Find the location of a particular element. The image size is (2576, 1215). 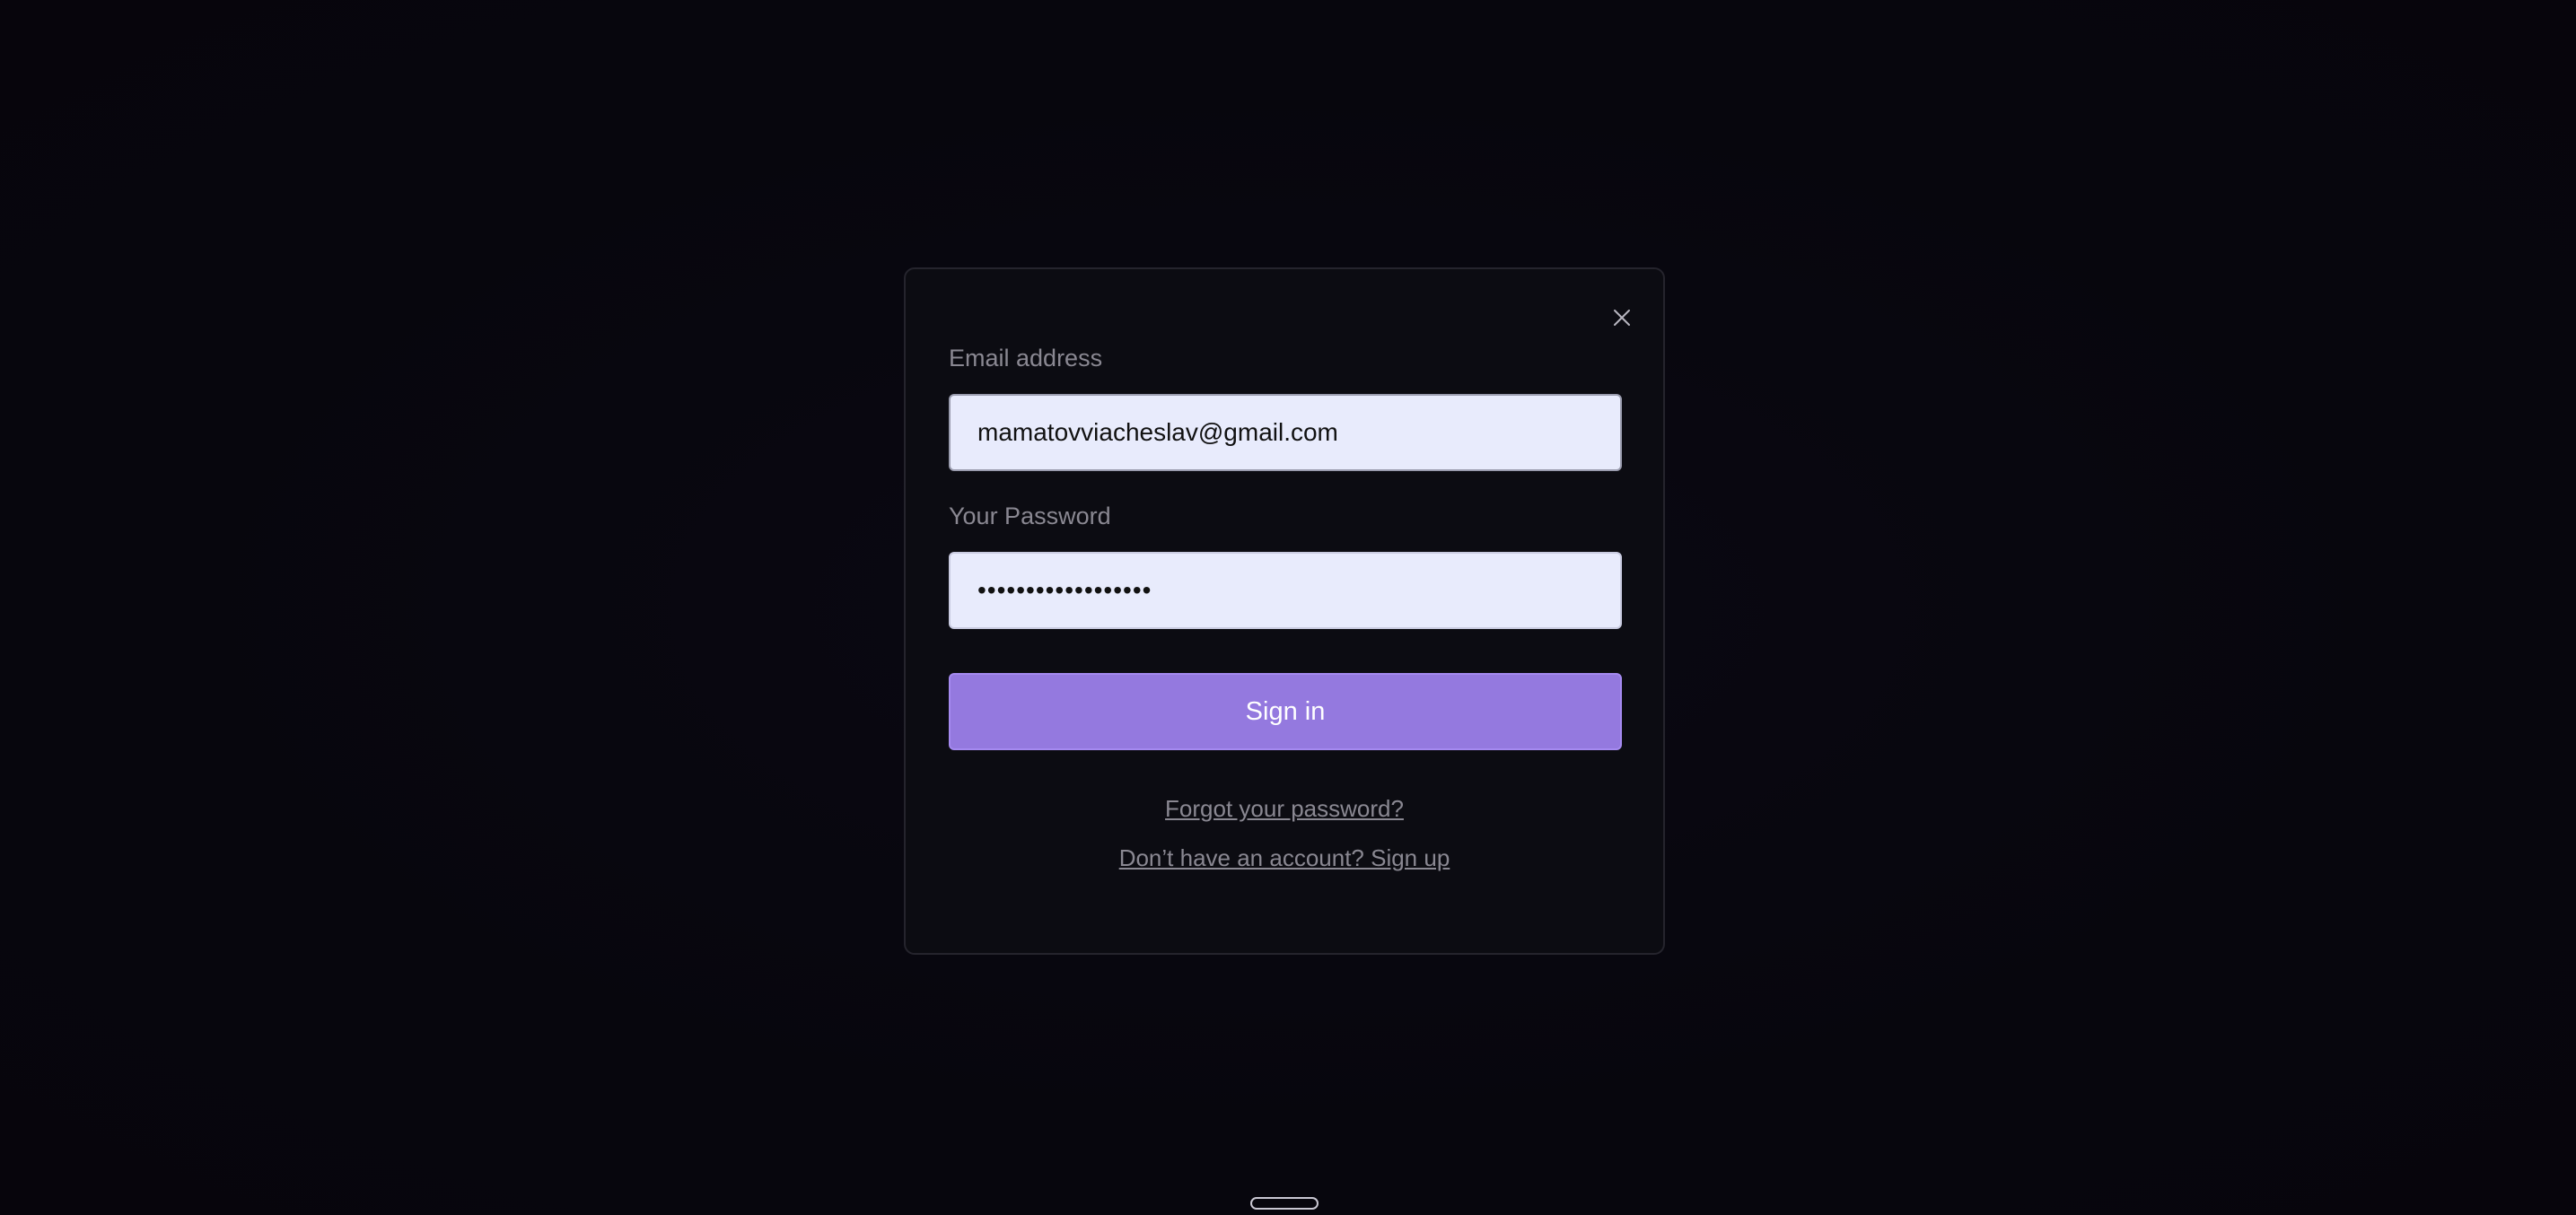

password-field is located at coordinates (1285, 590).